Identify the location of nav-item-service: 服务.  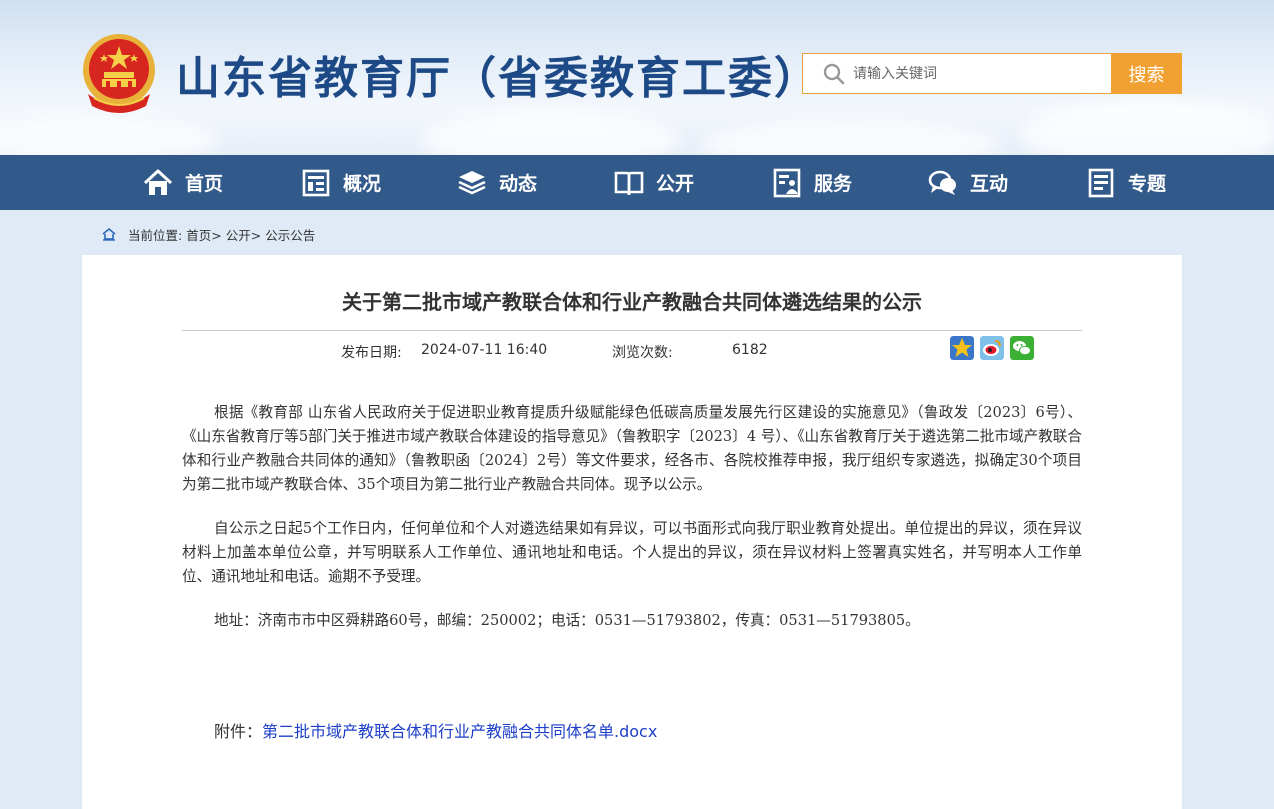
(812, 182).